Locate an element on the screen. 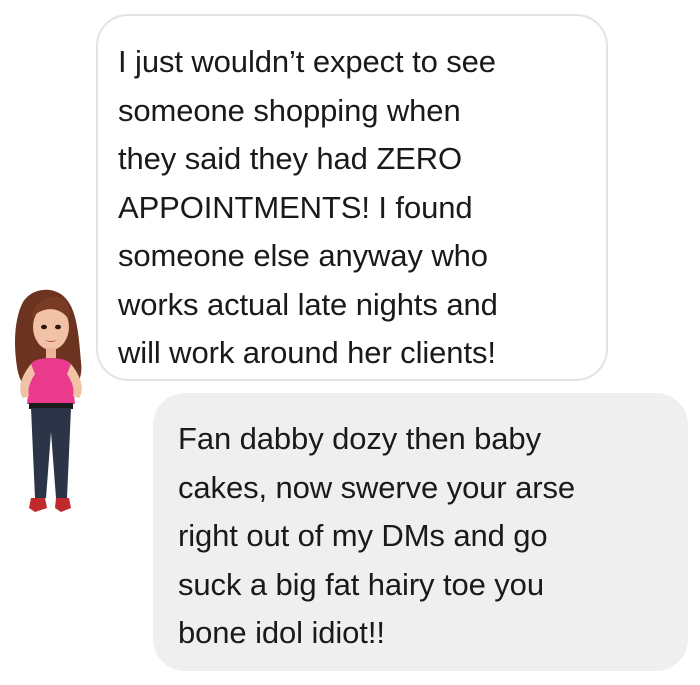 The height and width of the screenshot is (685, 700). bitmoji-avatar-icon is located at coordinates (50, 399).